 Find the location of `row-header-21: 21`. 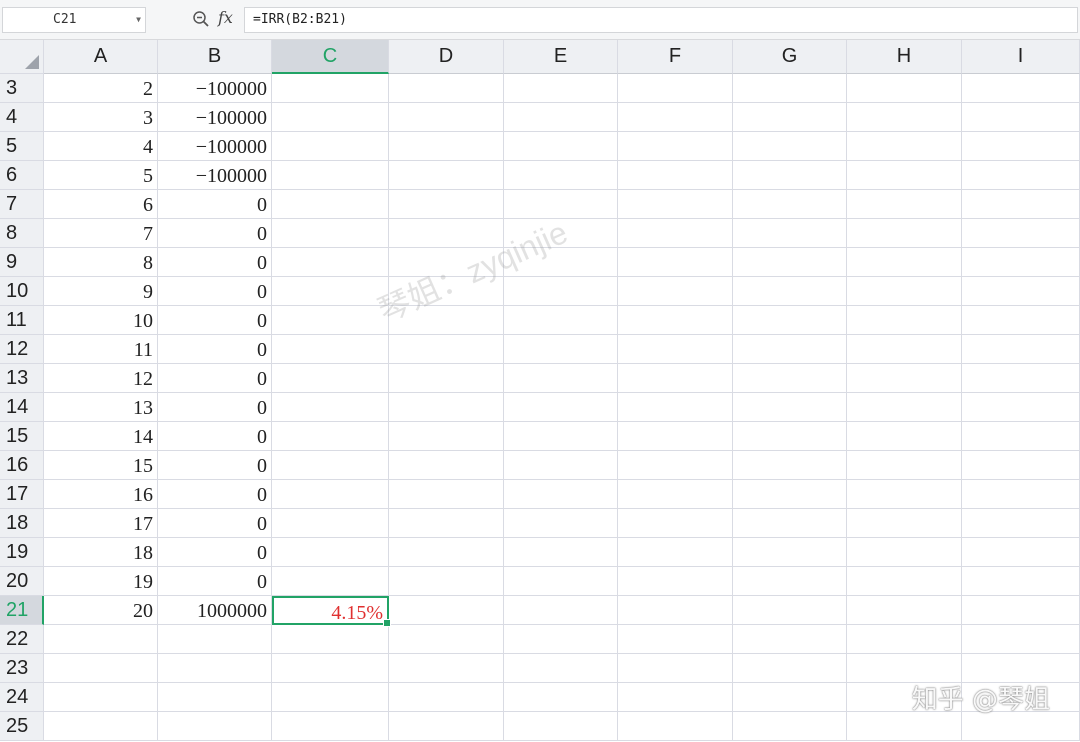

row-header-21: 21 is located at coordinates (22, 610).